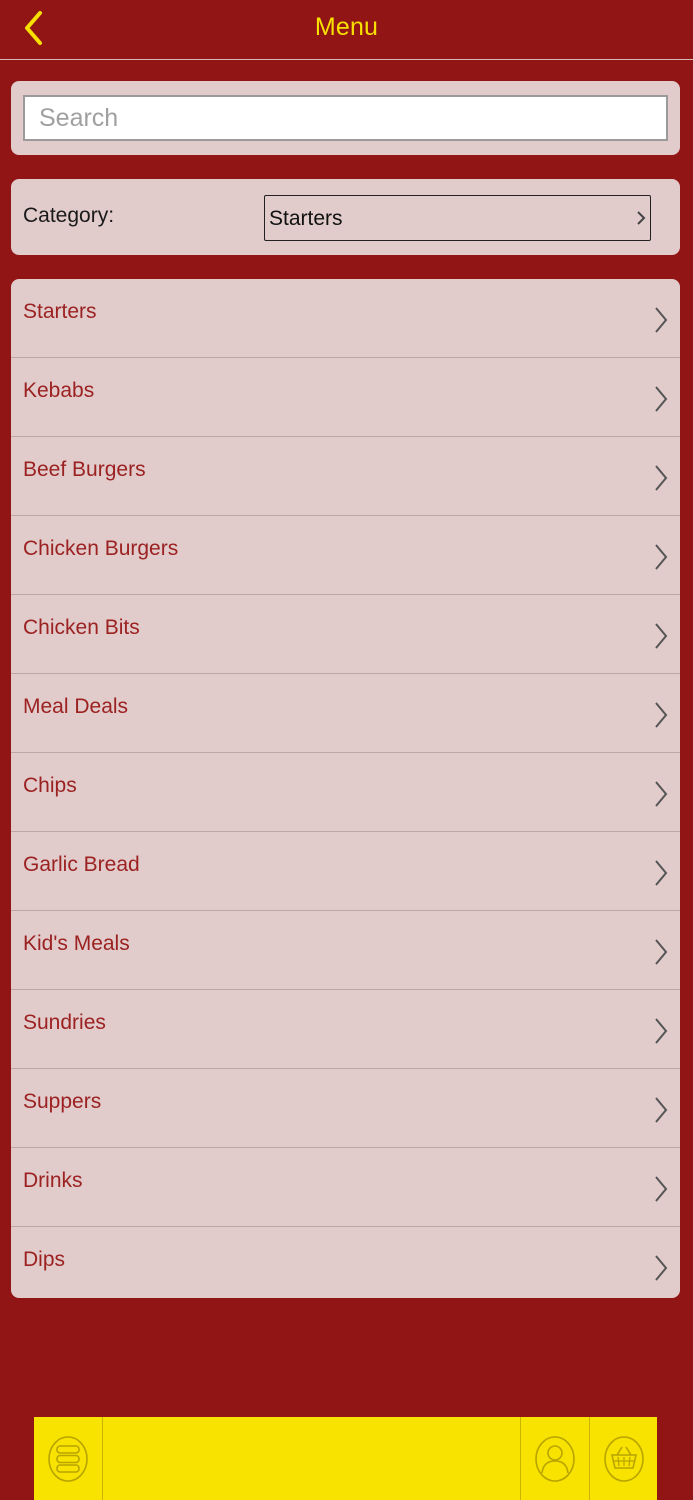 The image size is (693, 1500). I want to click on list-item-label: Meal Deals, so click(76, 706).